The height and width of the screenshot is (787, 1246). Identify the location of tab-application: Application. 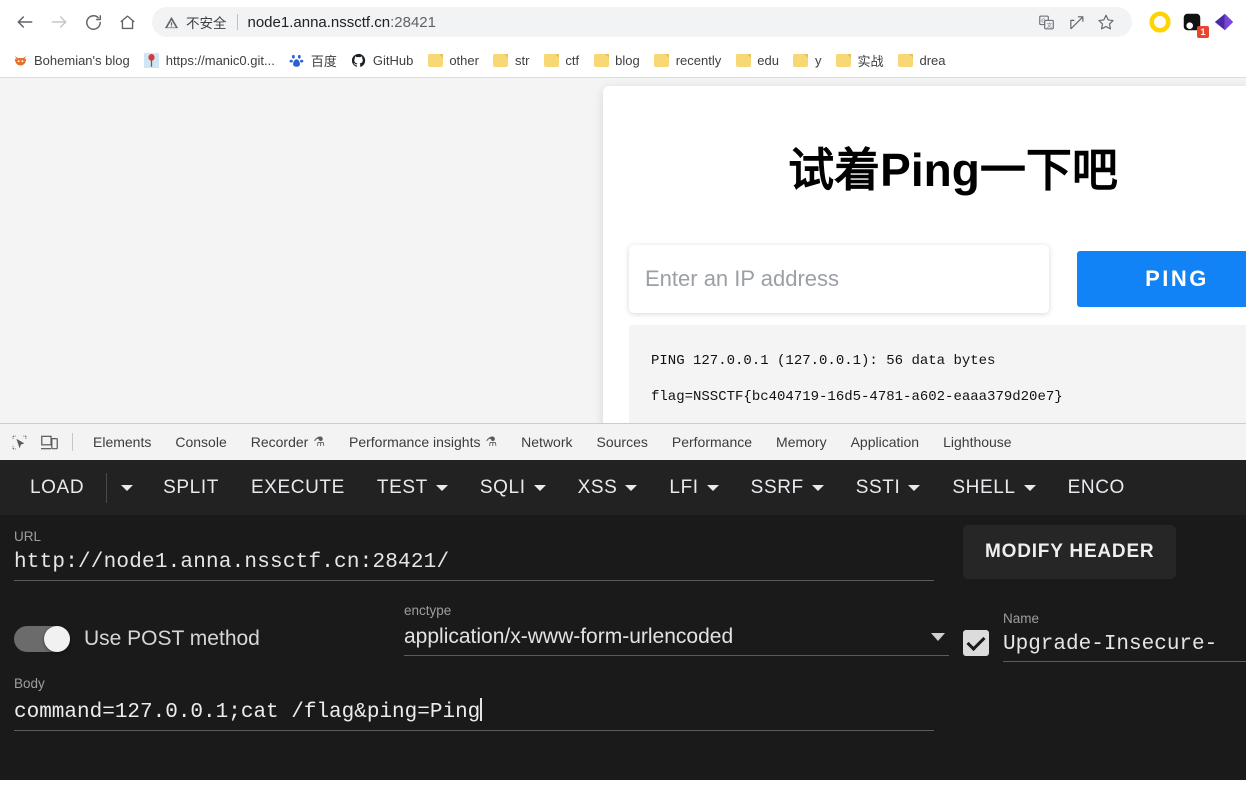
(885, 442).